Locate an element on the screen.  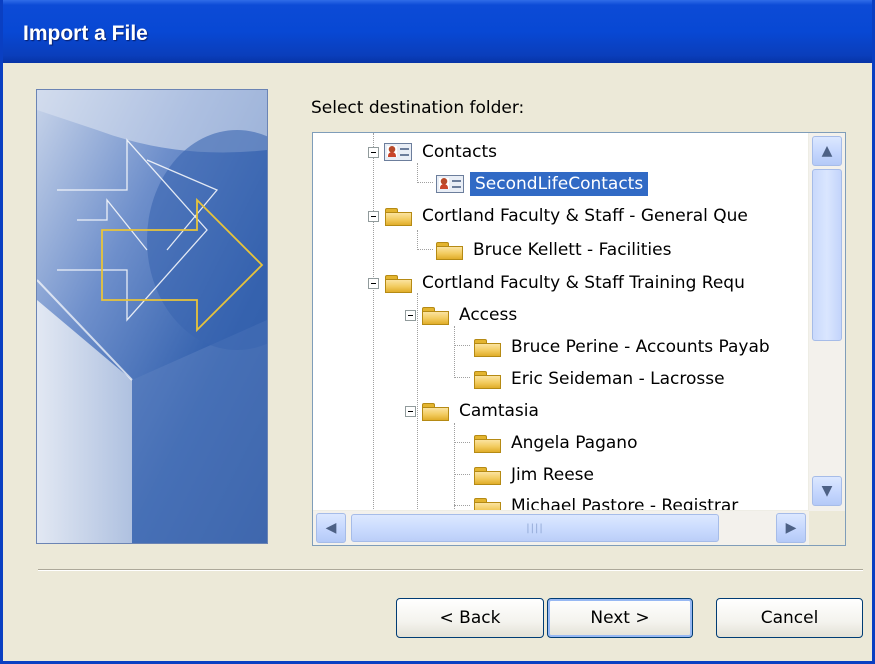
tree-item-cortland-general: Cortland Faculty & Staff - General Que is located at coordinates (558, 216).